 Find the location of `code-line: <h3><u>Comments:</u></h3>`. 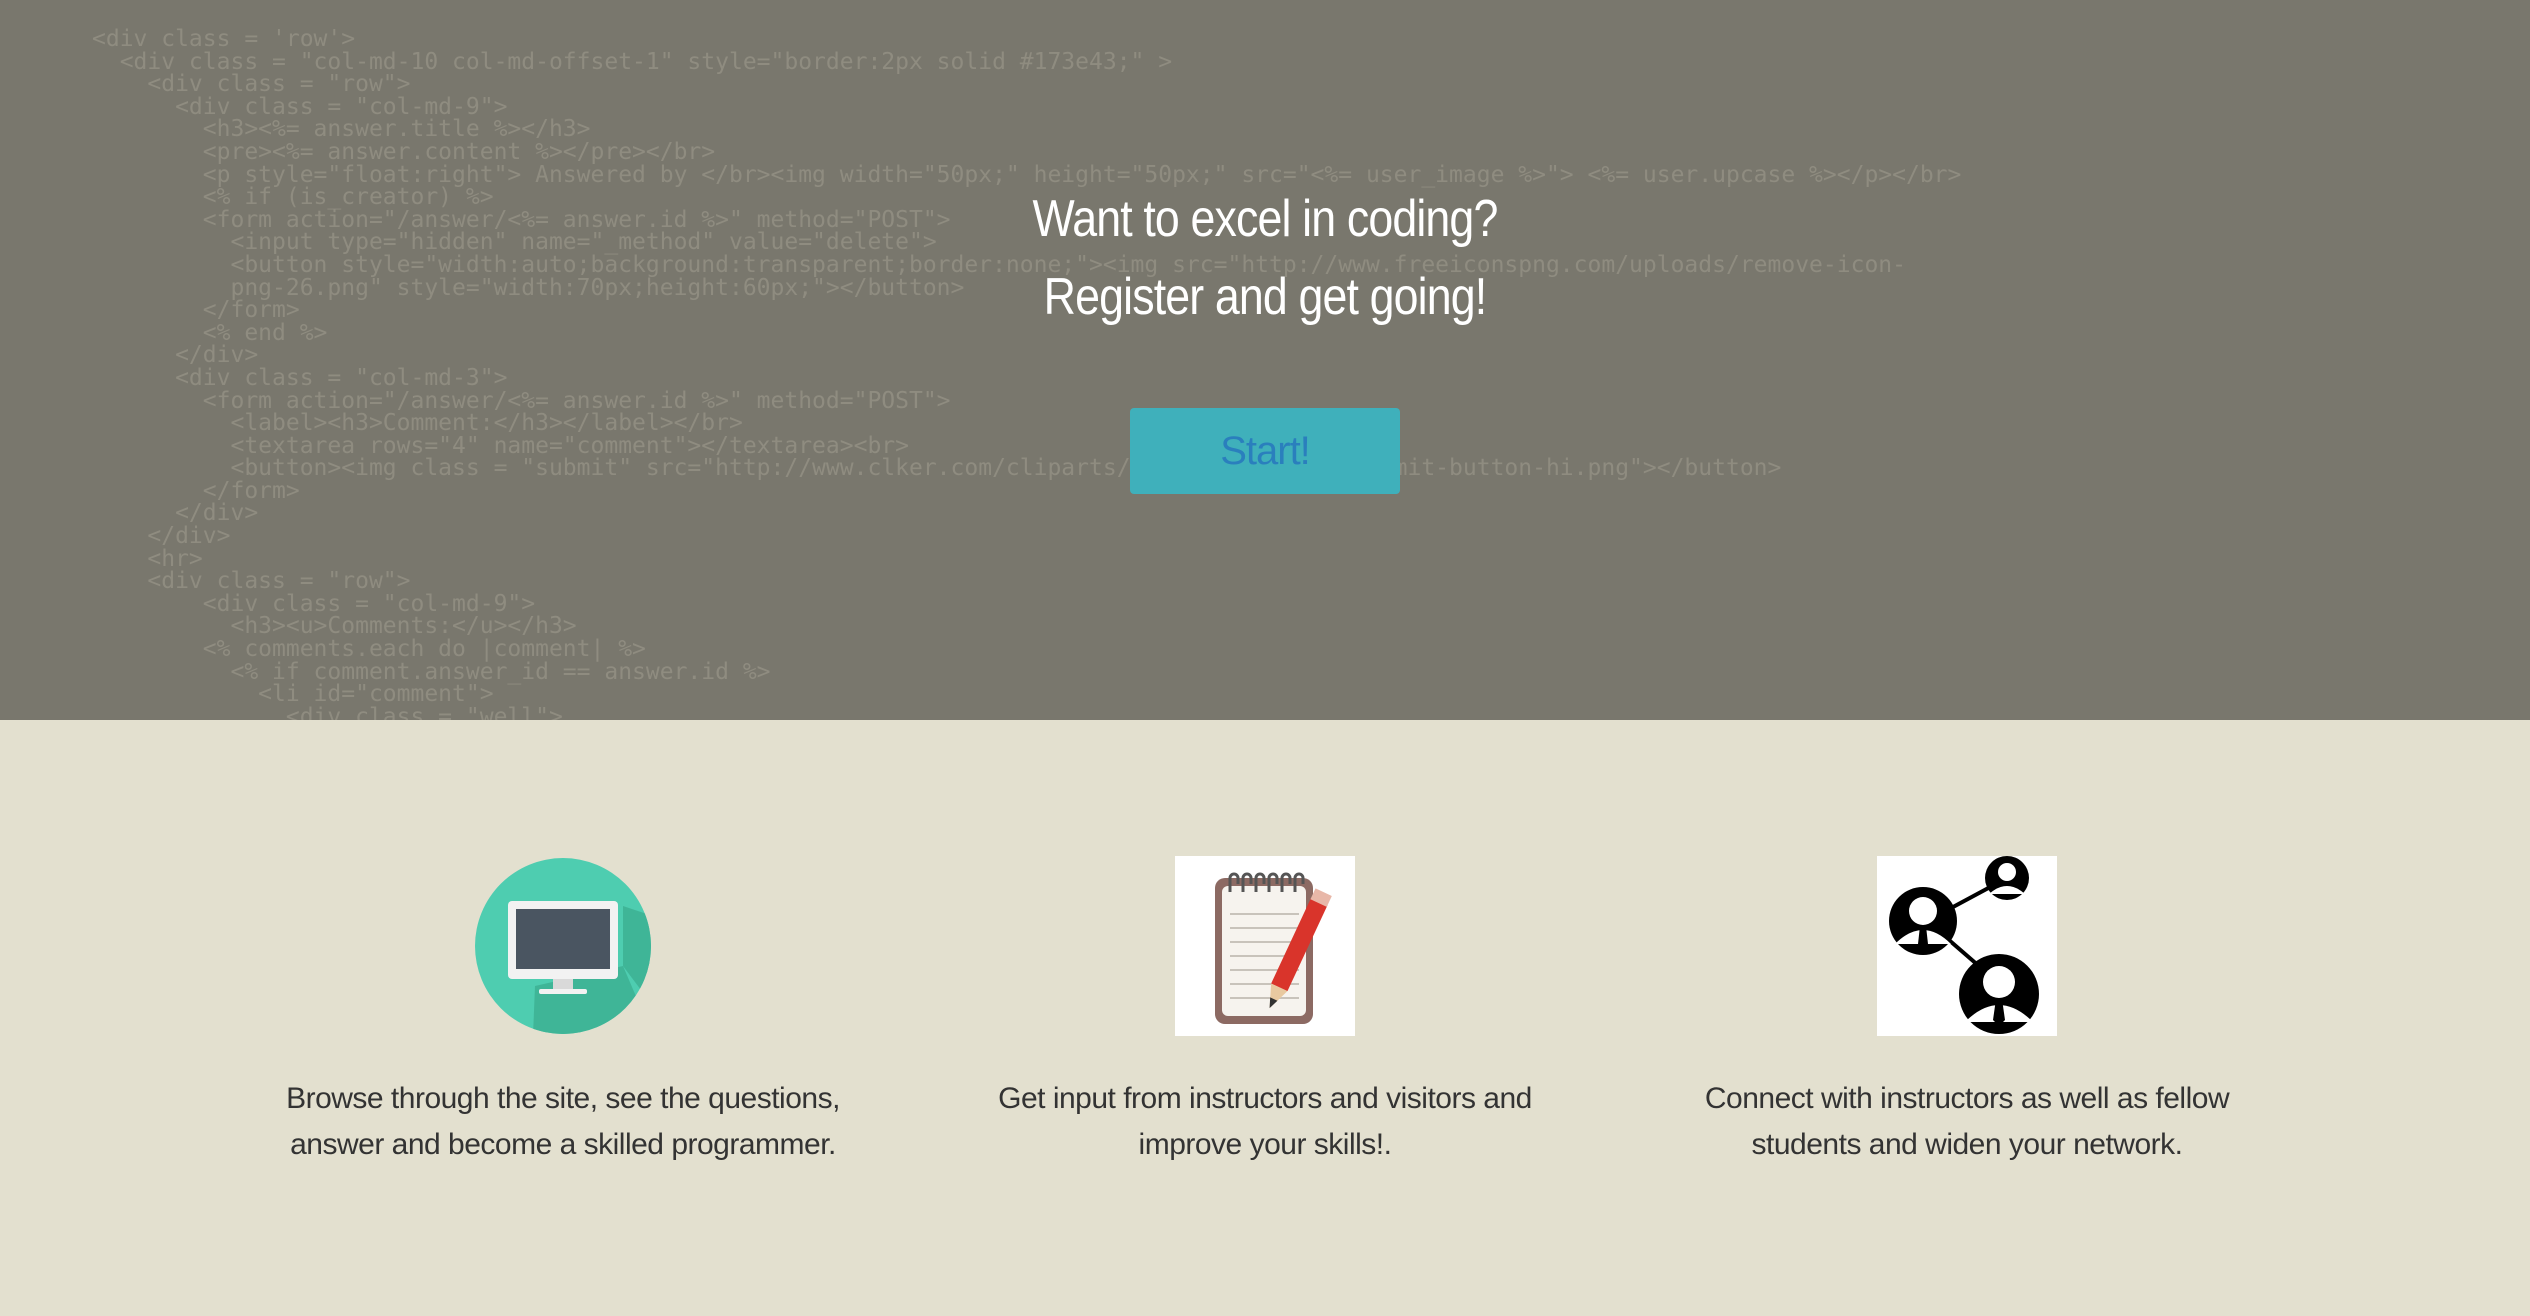

code-line: <h3><u>Comments:</u></h3> is located at coordinates (334, 626).